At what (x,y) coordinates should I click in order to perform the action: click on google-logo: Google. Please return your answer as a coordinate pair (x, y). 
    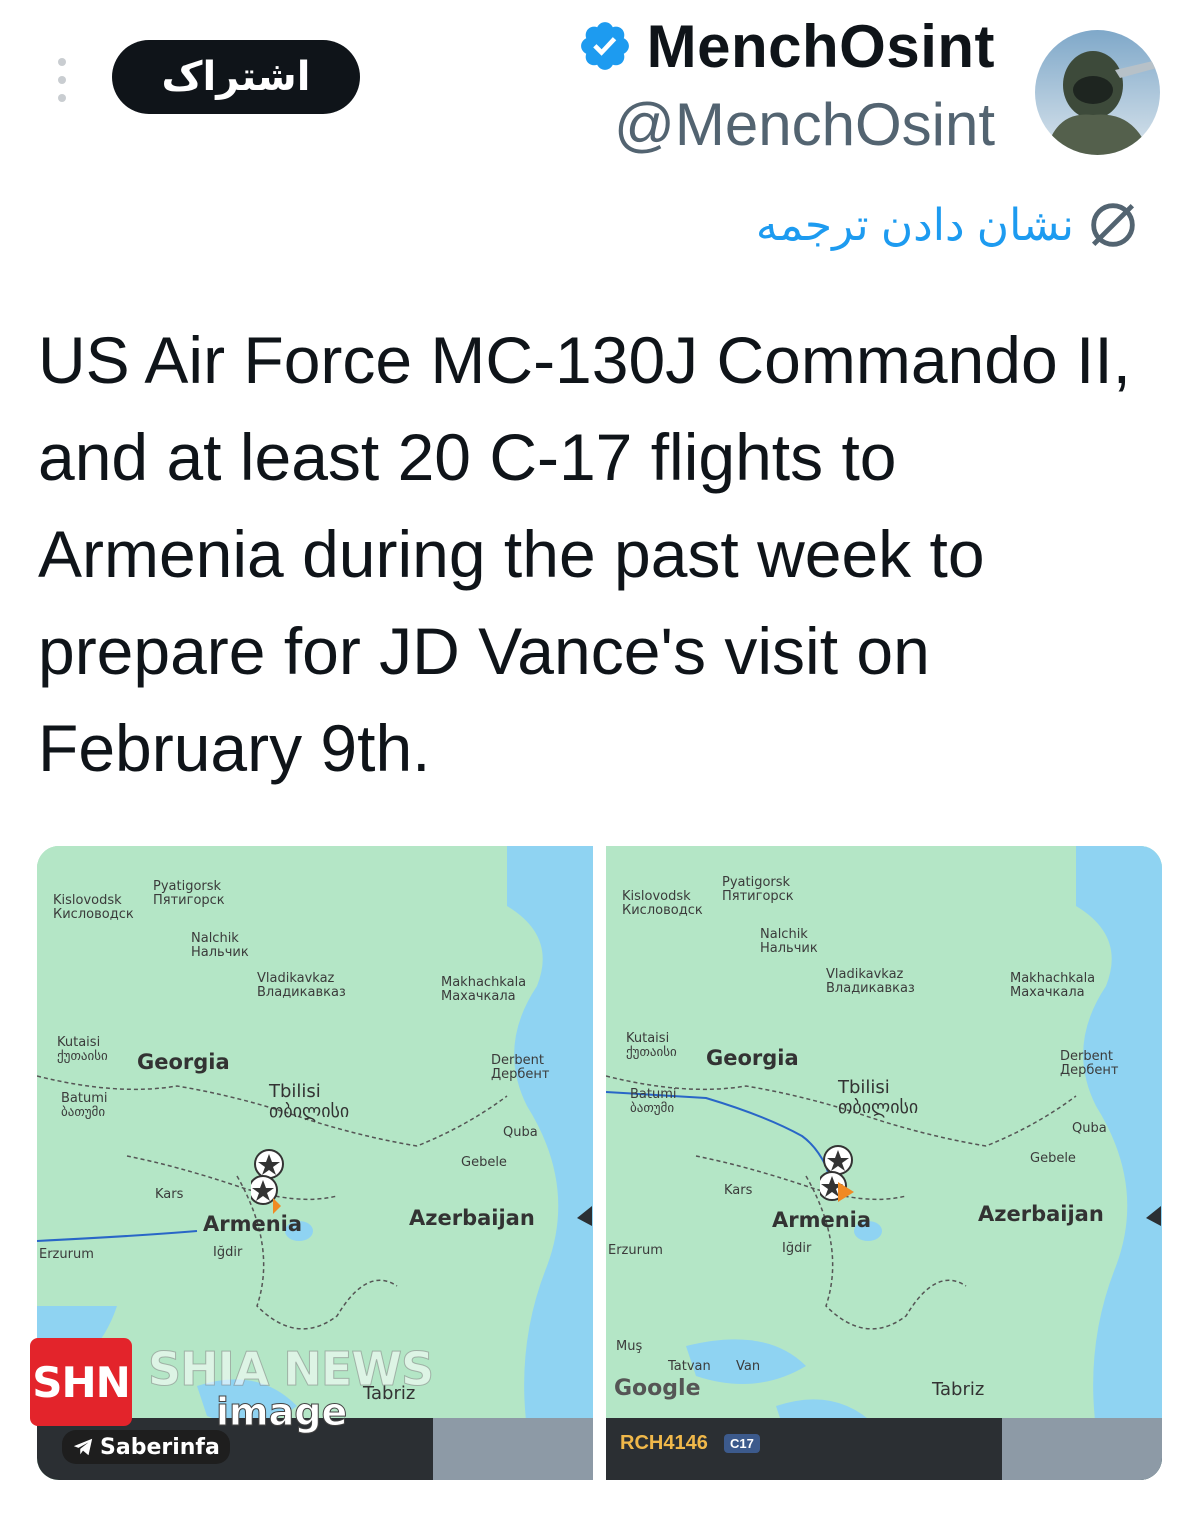
    Looking at the image, I should click on (657, 1388).